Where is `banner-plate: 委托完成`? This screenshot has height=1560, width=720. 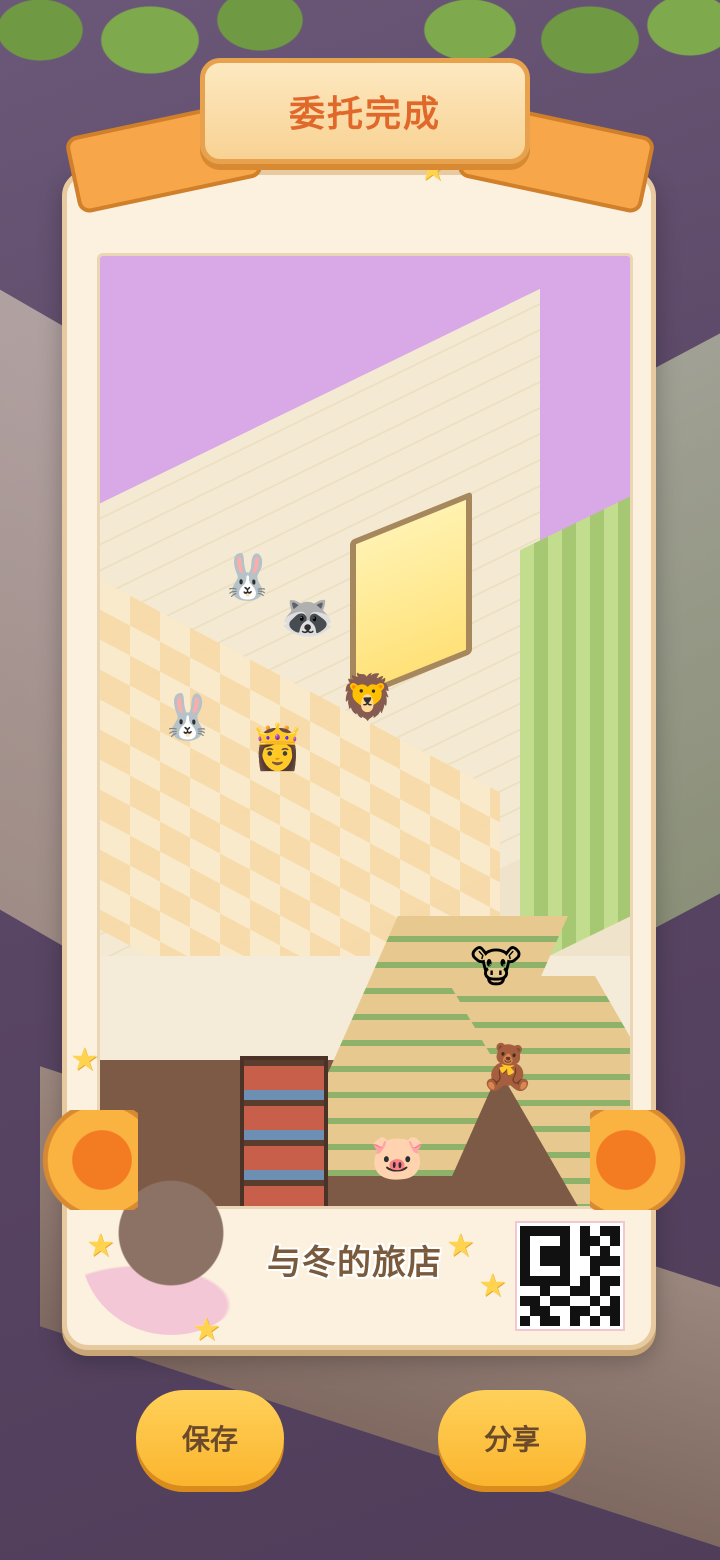
banner-plate: 委托完成 is located at coordinates (365, 111).